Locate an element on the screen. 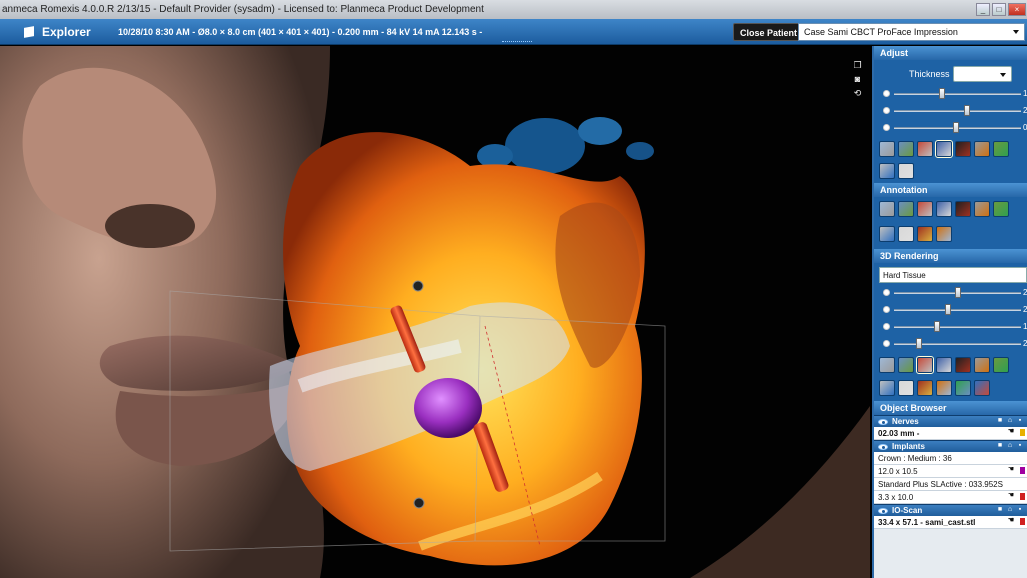 The height and width of the screenshot is (578, 1027). restore-button: □ is located at coordinates (999, 9).